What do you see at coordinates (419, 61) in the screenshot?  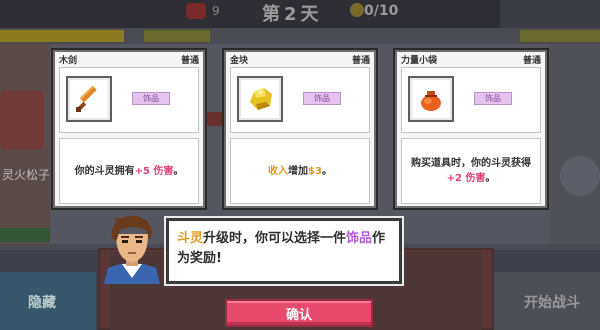 I see `card-name: 力量小袋` at bounding box center [419, 61].